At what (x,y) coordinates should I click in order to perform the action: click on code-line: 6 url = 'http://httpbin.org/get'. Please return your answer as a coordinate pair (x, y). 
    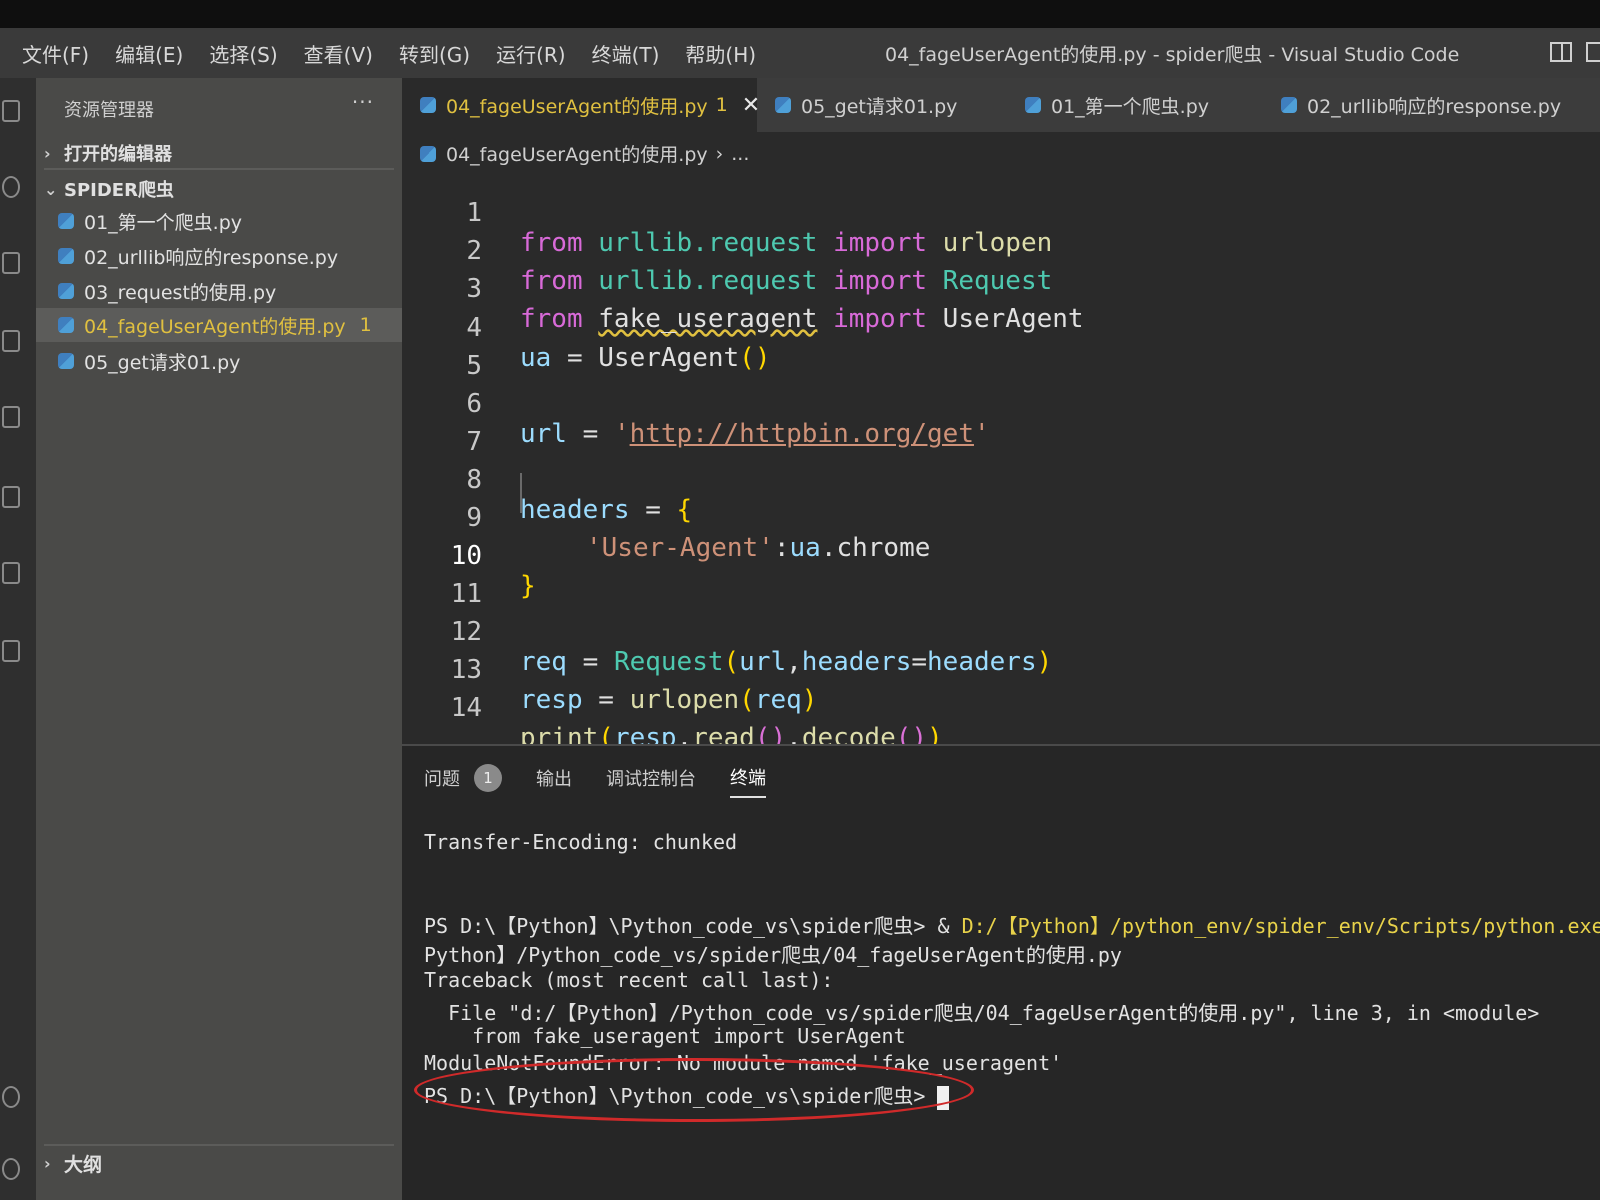
    Looking at the image, I should click on (1001, 404).